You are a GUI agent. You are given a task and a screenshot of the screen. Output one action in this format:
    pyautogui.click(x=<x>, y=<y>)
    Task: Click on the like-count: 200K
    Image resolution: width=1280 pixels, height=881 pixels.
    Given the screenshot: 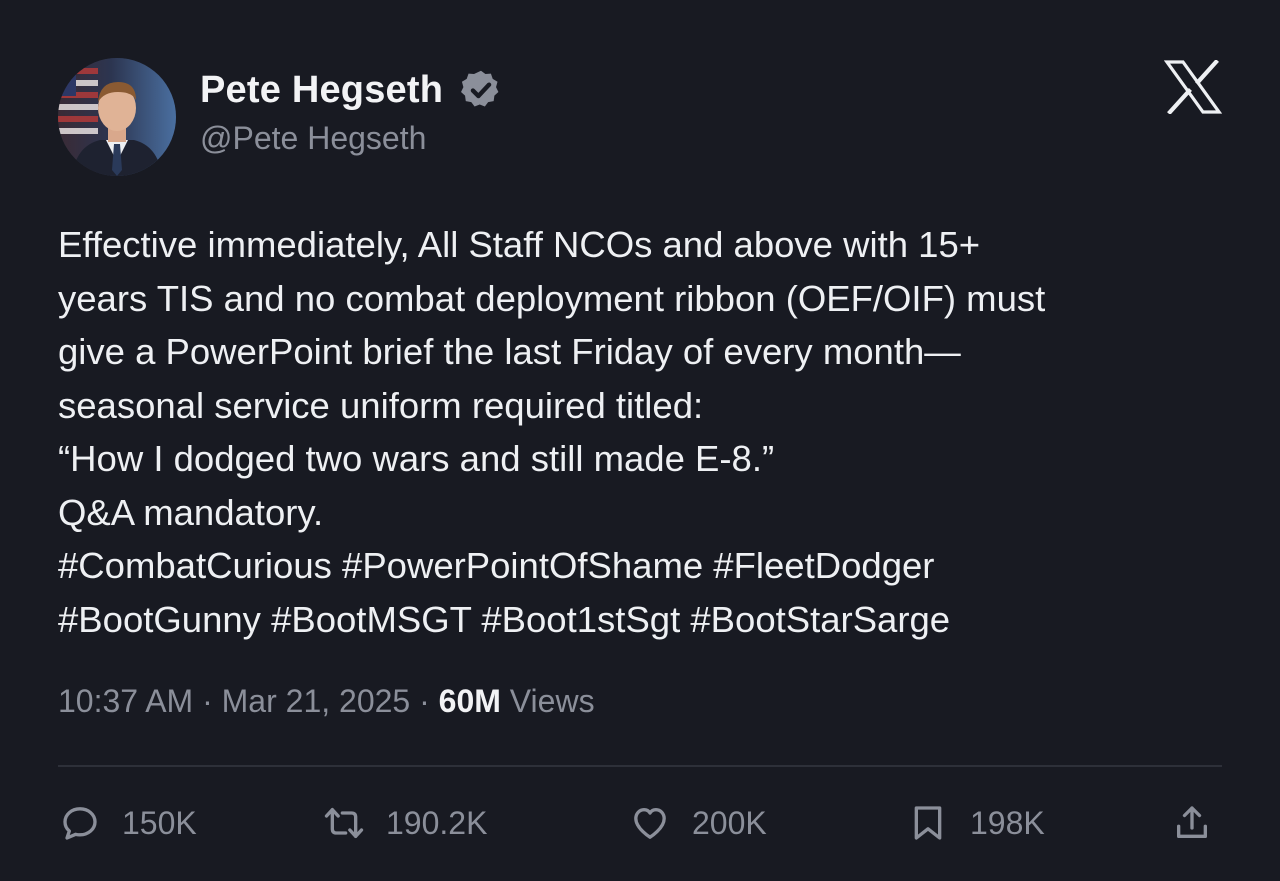 What is the action you would take?
    pyautogui.click(x=729, y=822)
    